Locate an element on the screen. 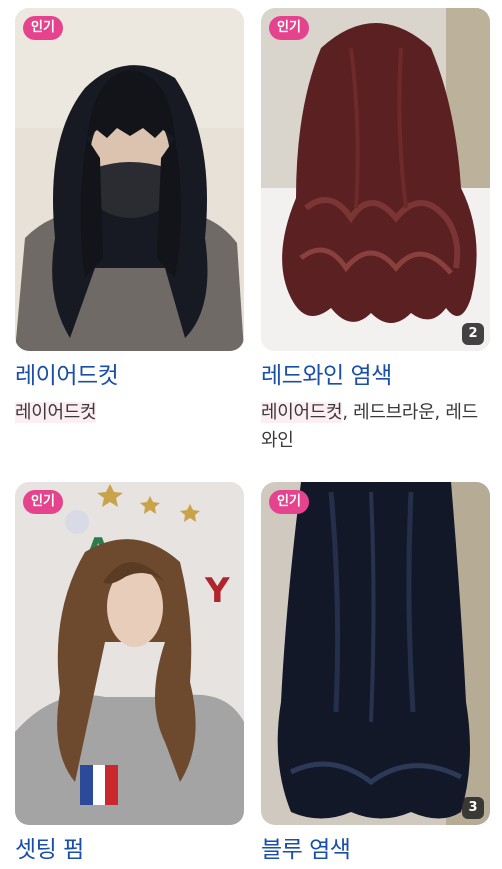  style-title: 레이어드컷 is located at coordinates (129, 376).